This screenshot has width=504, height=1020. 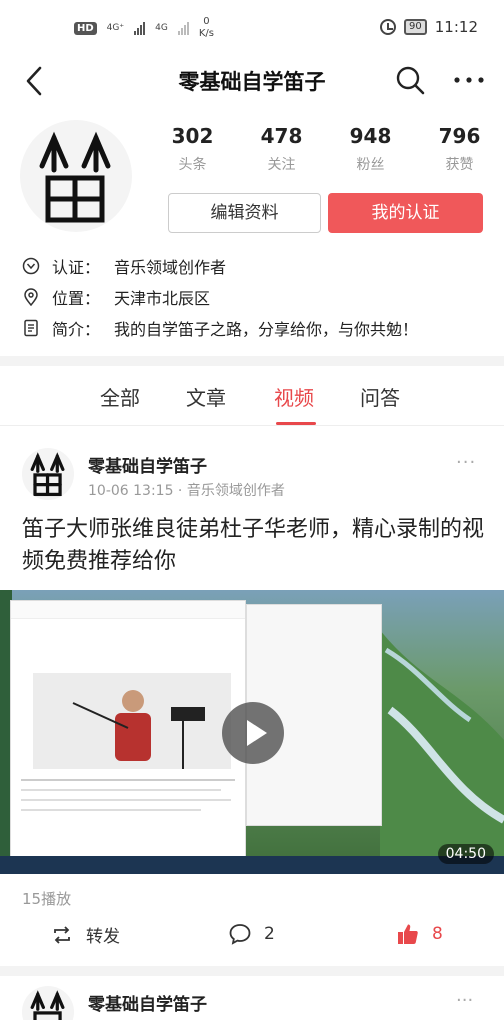 I want to click on speed-unit: K/s, so click(x=206, y=33).